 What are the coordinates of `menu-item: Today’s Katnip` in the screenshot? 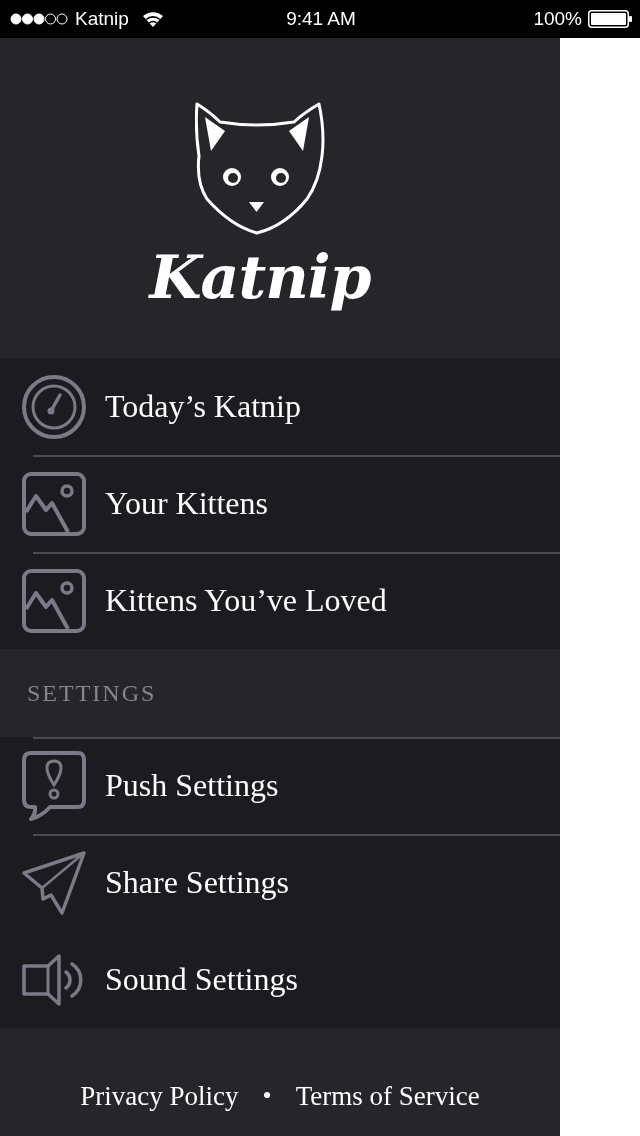 It's located at (280, 406).